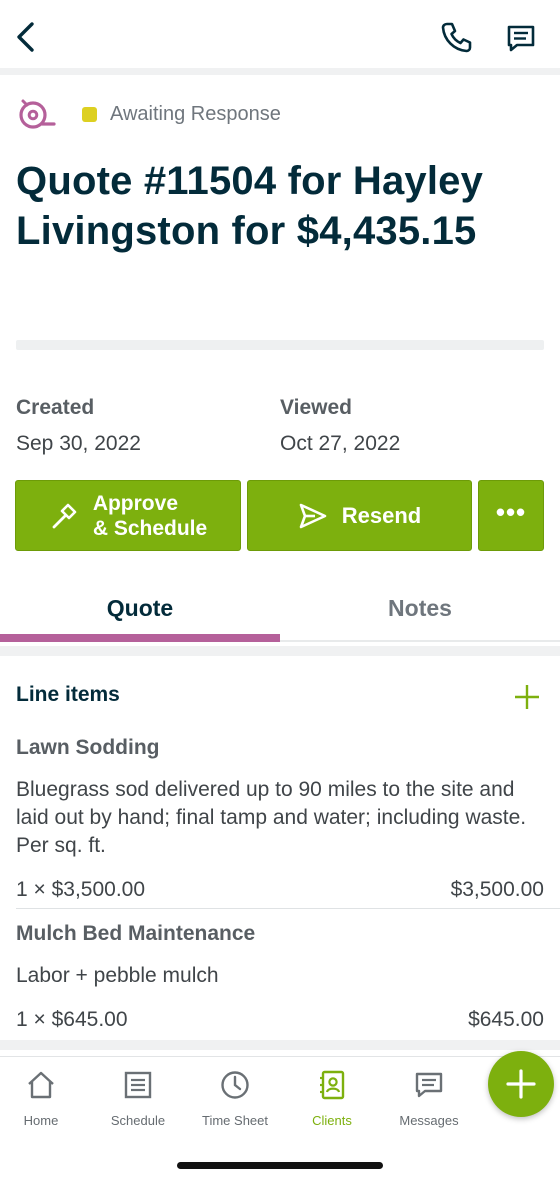 The width and height of the screenshot is (560, 1178). What do you see at coordinates (313, 515) in the screenshot?
I see `send-icon` at bounding box center [313, 515].